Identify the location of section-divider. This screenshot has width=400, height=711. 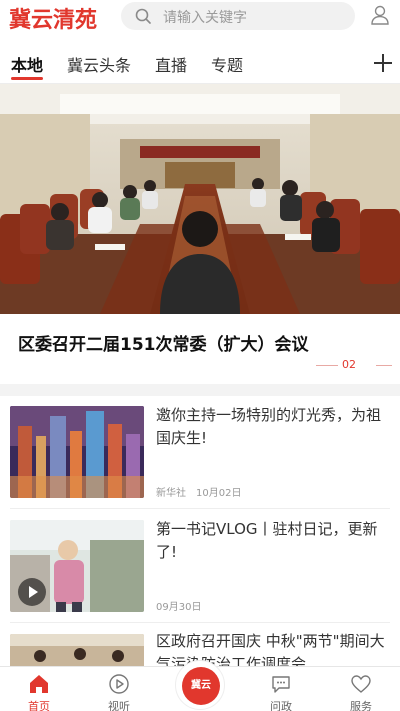
(200, 390).